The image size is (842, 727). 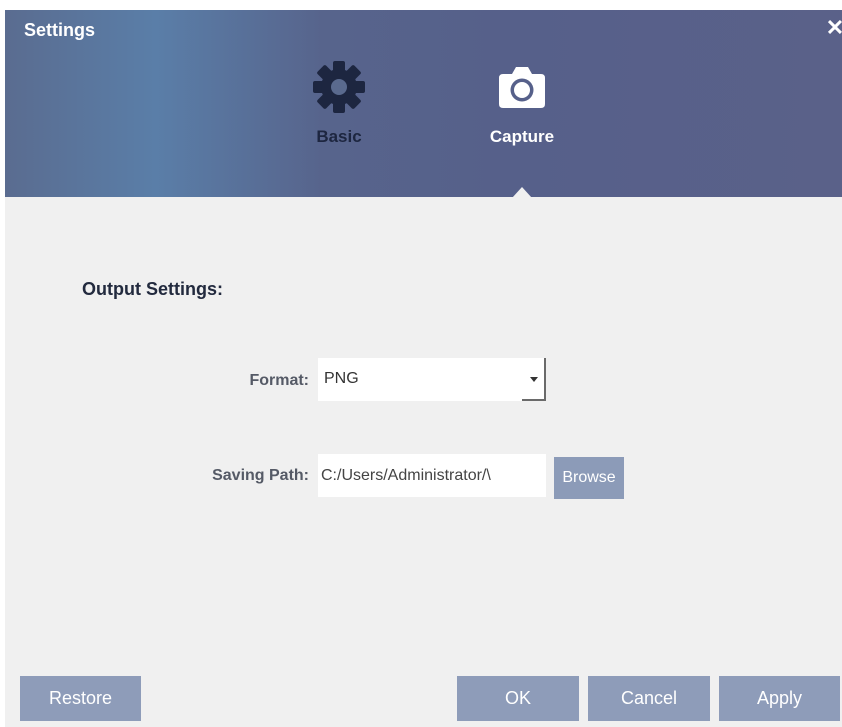 What do you see at coordinates (589, 478) in the screenshot?
I see `browse-button: Browse` at bounding box center [589, 478].